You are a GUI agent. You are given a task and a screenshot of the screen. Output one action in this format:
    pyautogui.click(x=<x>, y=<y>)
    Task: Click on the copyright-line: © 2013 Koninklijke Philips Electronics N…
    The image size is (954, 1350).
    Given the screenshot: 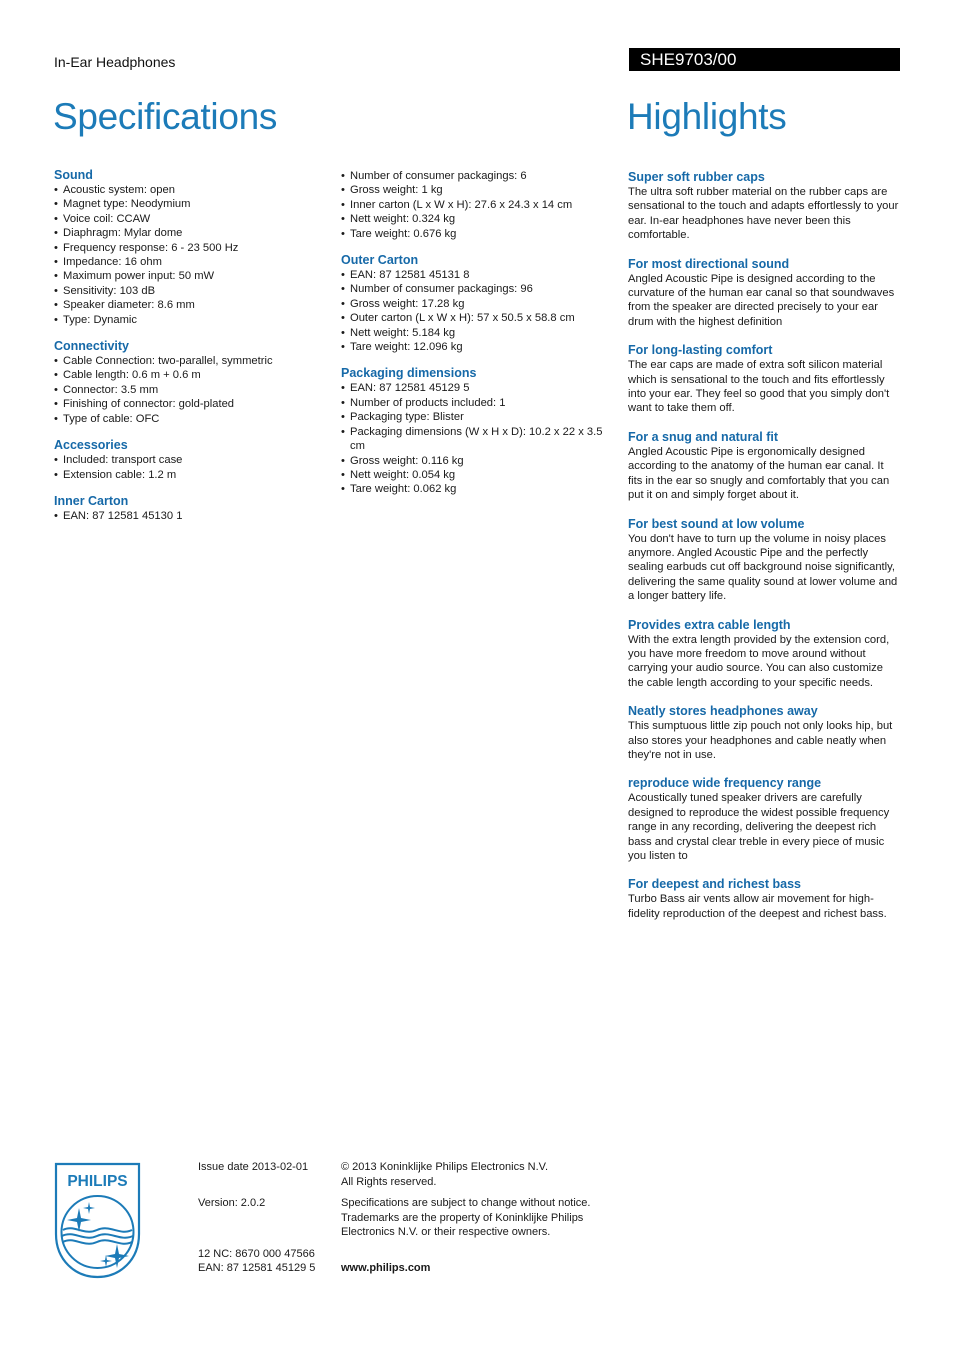 What is the action you would take?
    pyautogui.click(x=445, y=1167)
    